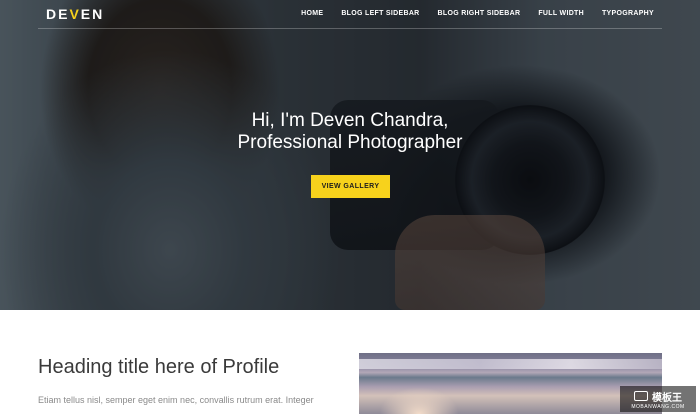 This screenshot has height=414, width=700. What do you see at coordinates (419, 400) in the screenshot?
I see `profile-image-glare` at bounding box center [419, 400].